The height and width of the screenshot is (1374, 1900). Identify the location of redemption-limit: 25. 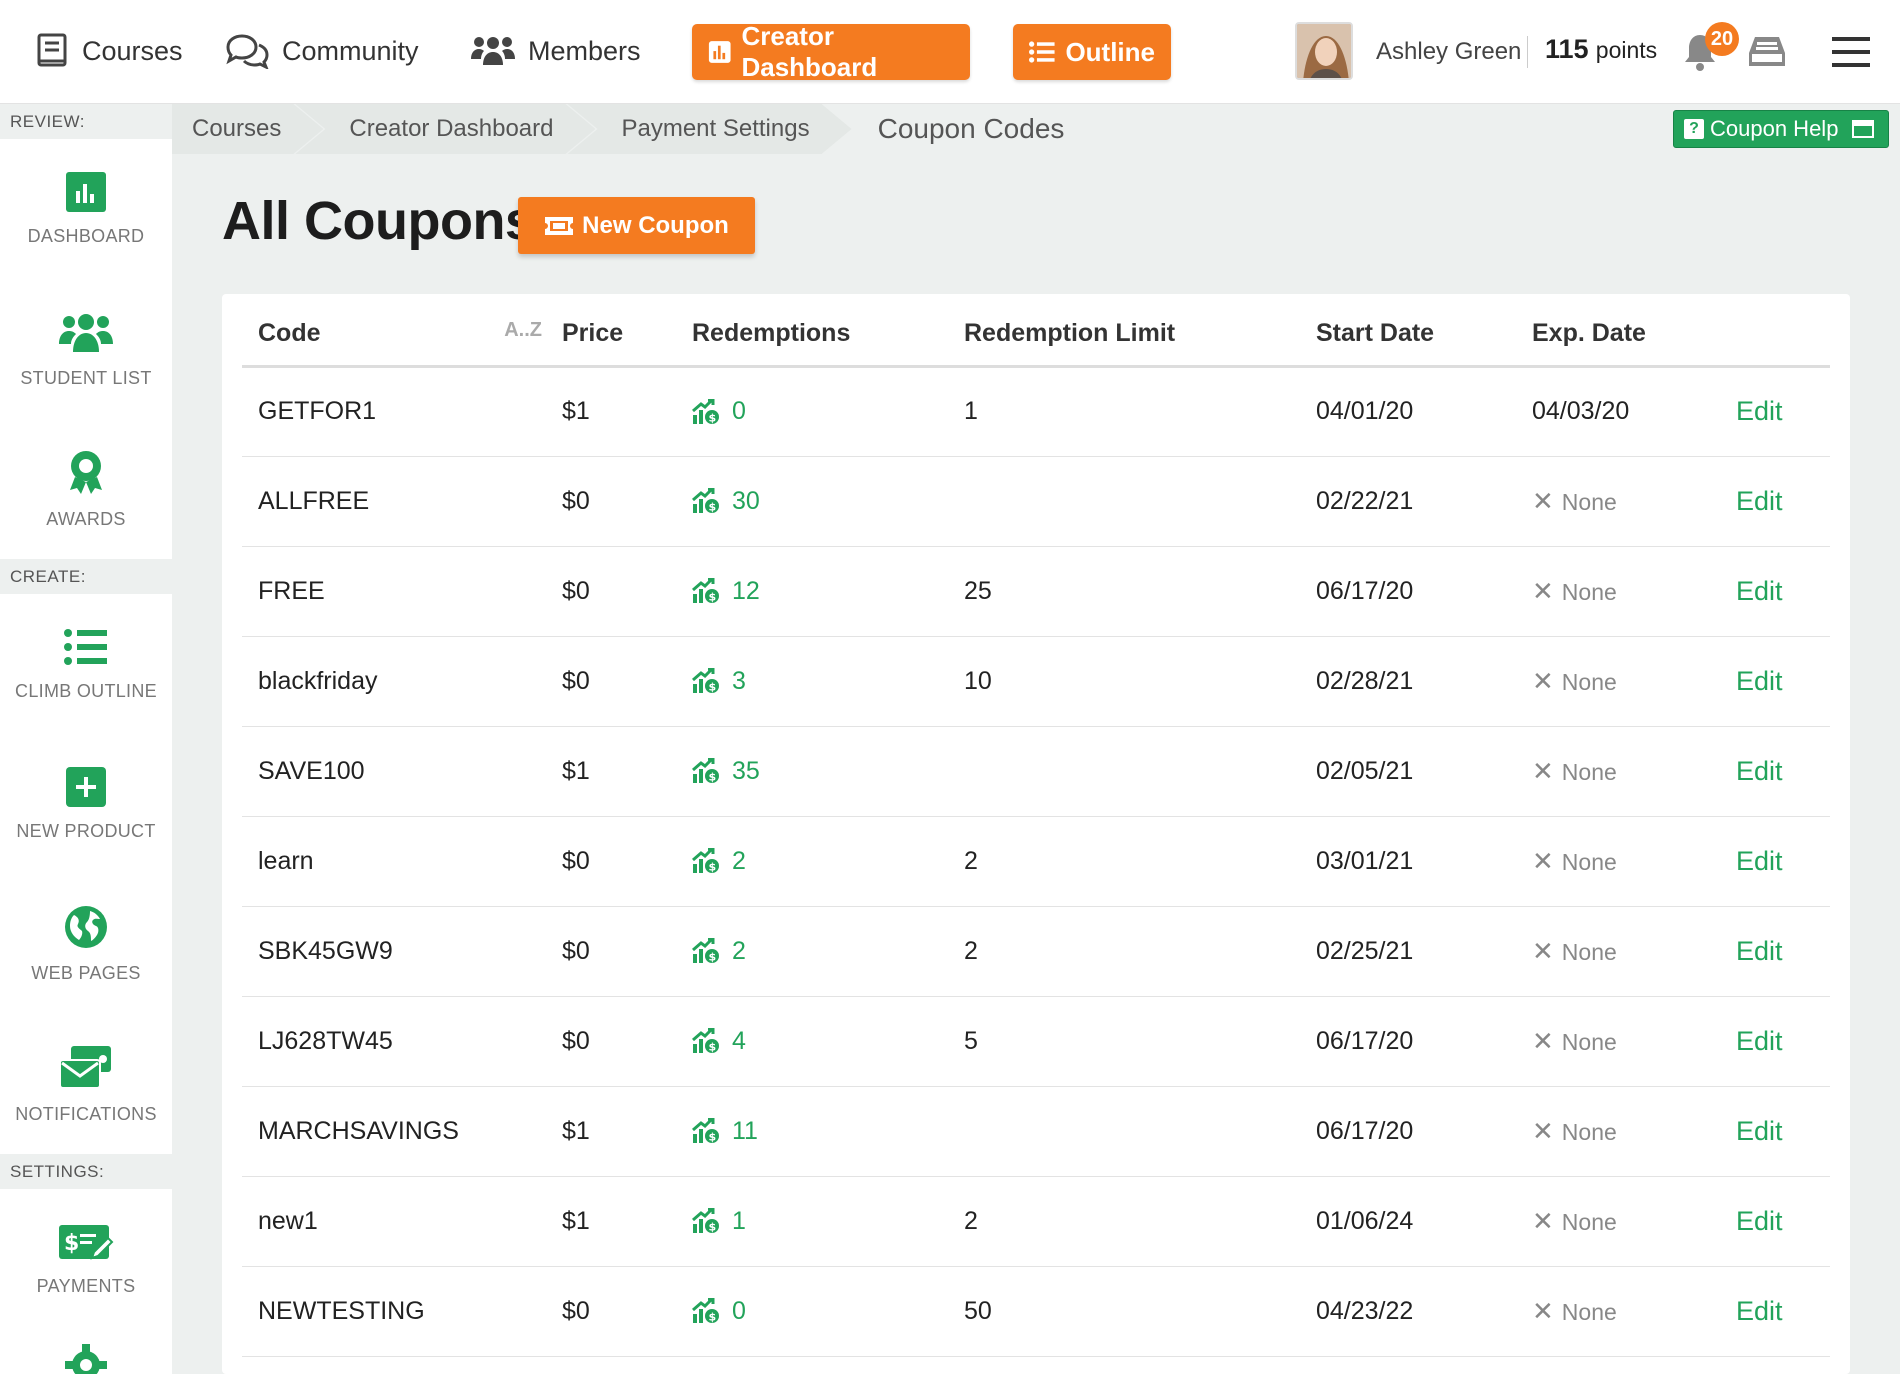
(1124, 591).